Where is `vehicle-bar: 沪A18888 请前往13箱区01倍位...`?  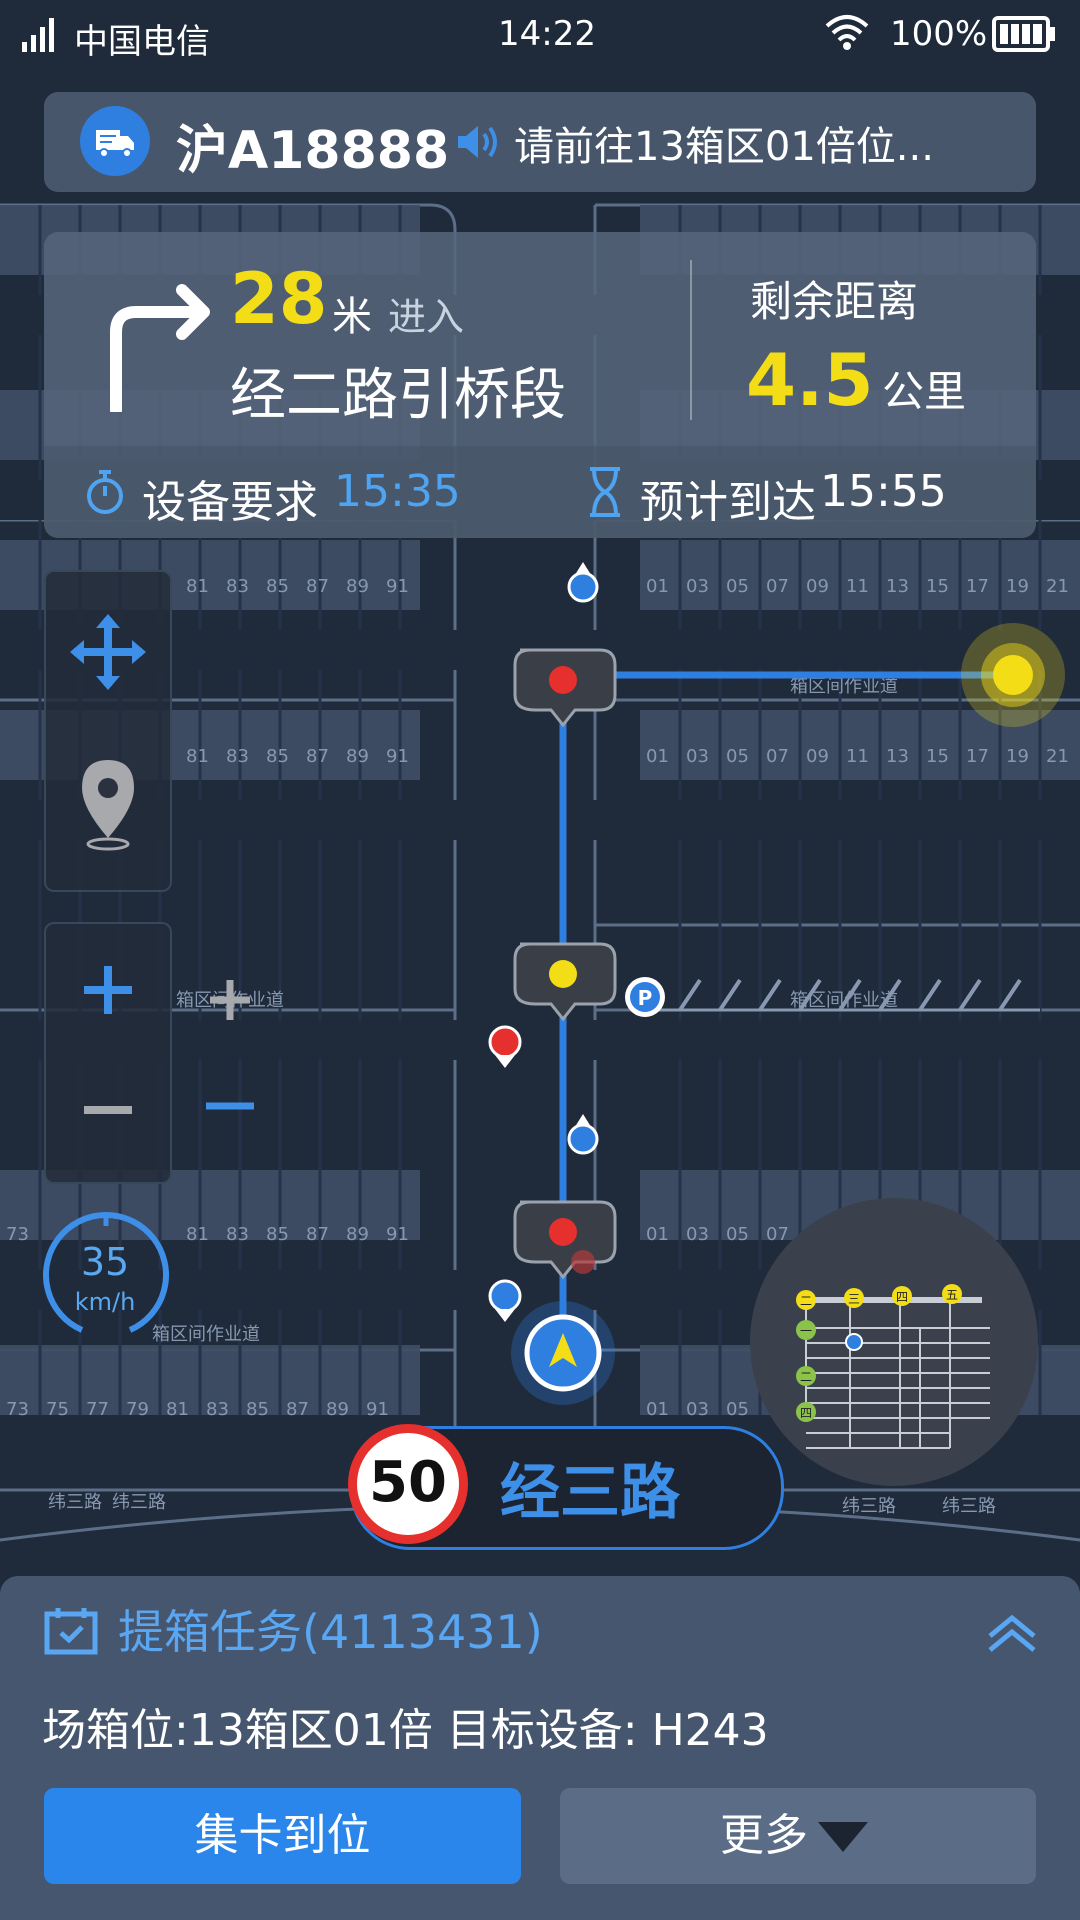 vehicle-bar: 沪A18888 请前往13箱区01倍位... is located at coordinates (540, 142).